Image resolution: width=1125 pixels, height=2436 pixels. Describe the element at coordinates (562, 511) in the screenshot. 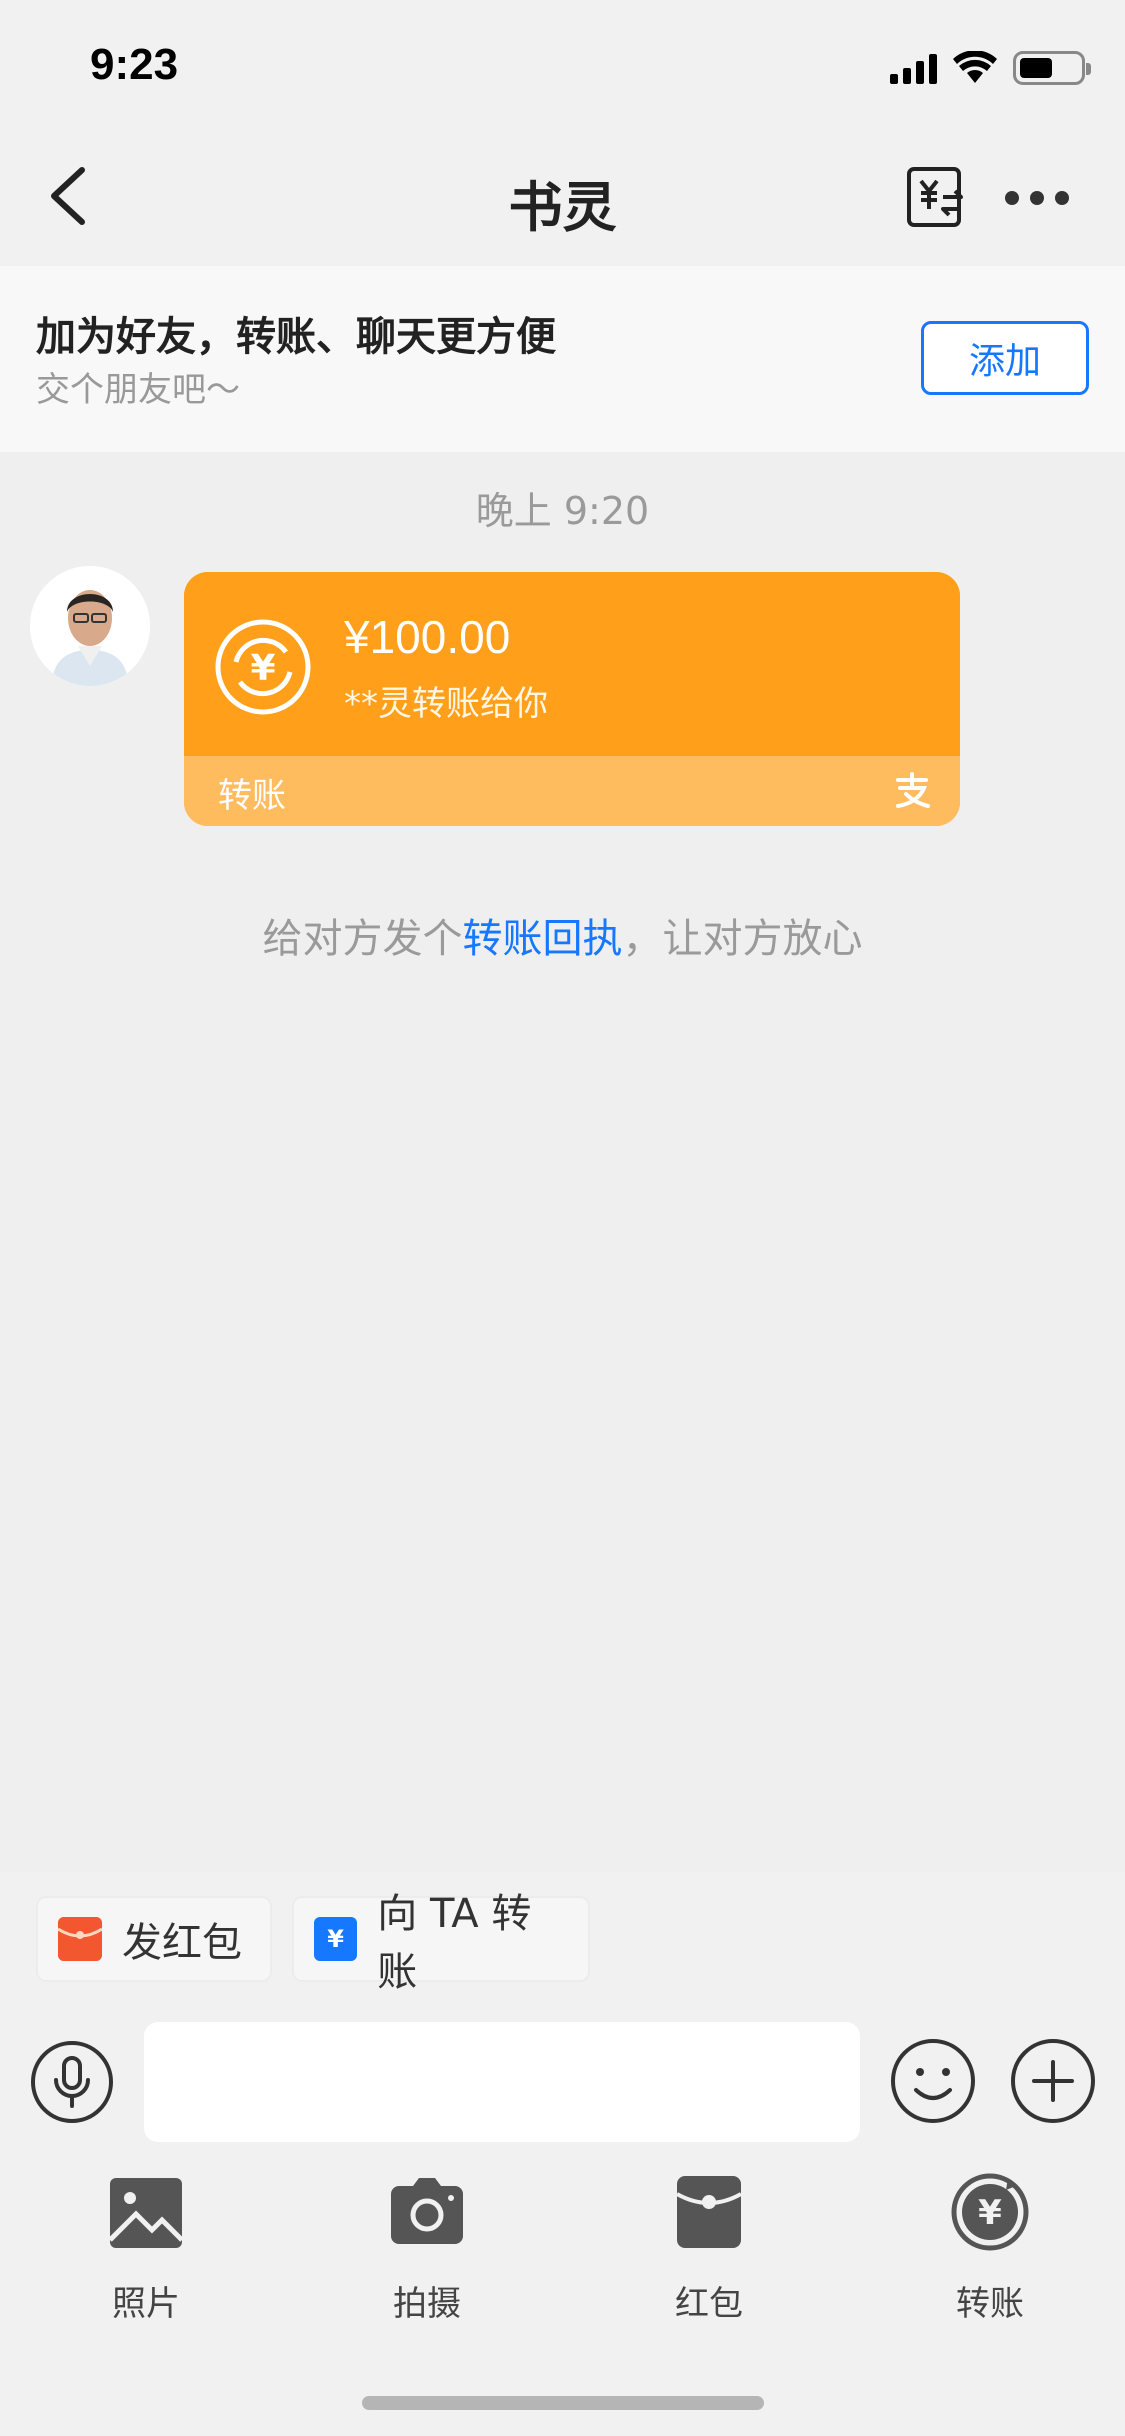

I see `message-timestamp: 晚上 9:20` at that location.